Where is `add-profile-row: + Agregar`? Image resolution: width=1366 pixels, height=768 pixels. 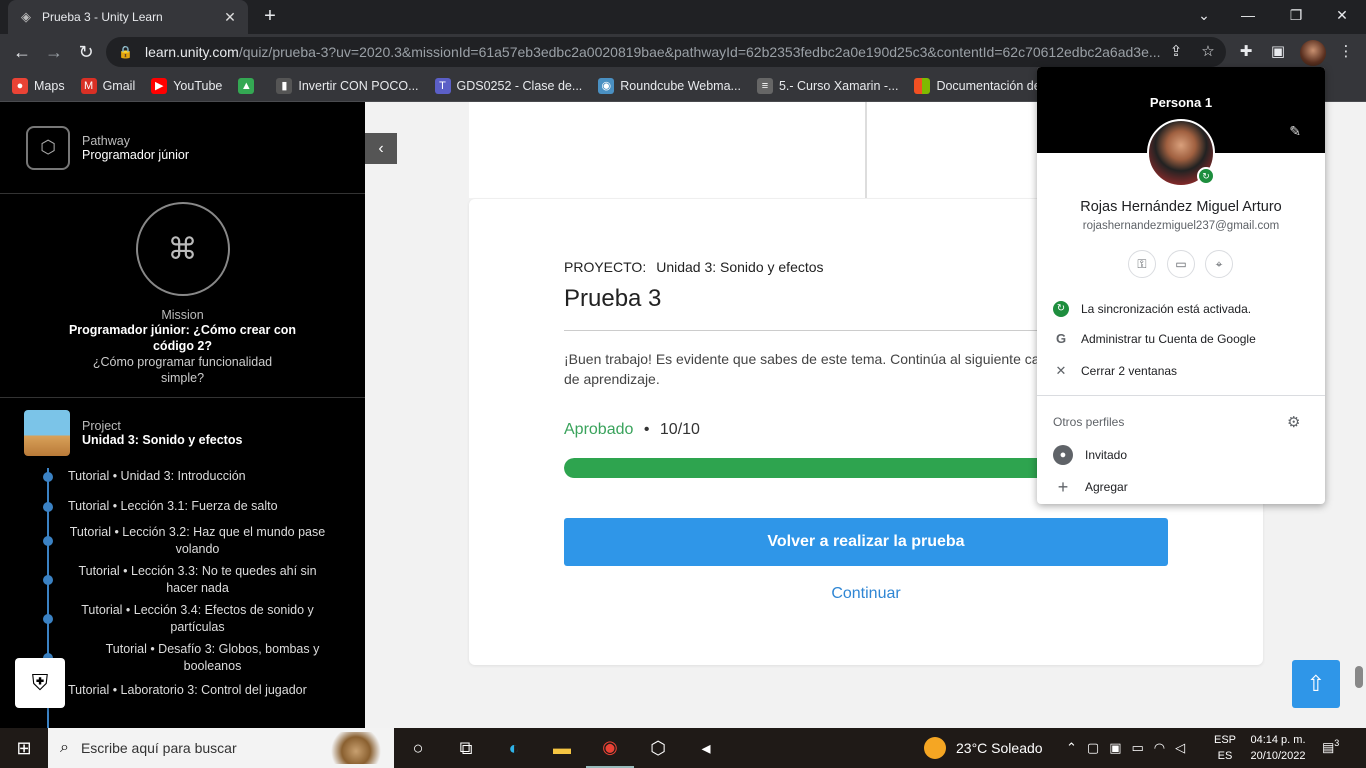 add-profile-row: + Agregar is located at coordinates (1181, 487).